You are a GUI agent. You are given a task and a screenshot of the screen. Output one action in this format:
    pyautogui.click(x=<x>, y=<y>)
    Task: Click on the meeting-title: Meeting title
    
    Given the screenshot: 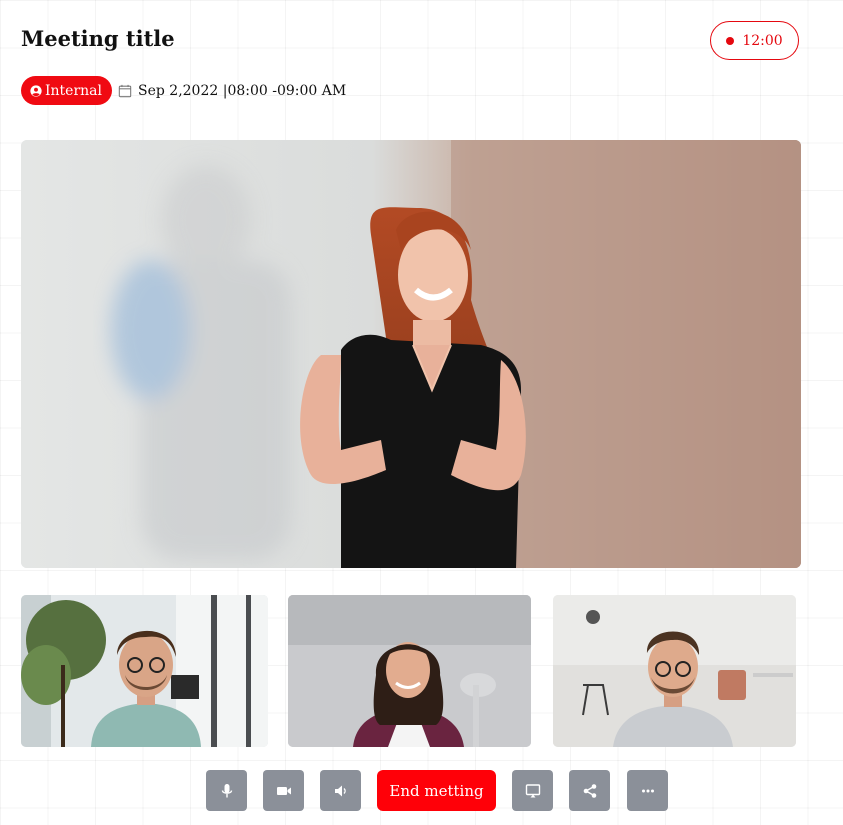 What is the action you would take?
    pyautogui.click(x=98, y=38)
    